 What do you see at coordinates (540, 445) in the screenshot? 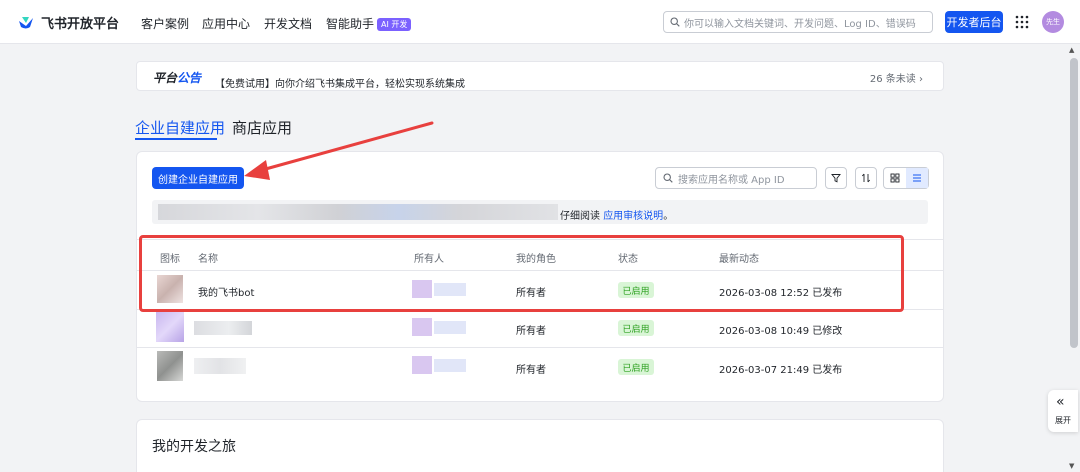
I see `dev-journey-card` at bounding box center [540, 445].